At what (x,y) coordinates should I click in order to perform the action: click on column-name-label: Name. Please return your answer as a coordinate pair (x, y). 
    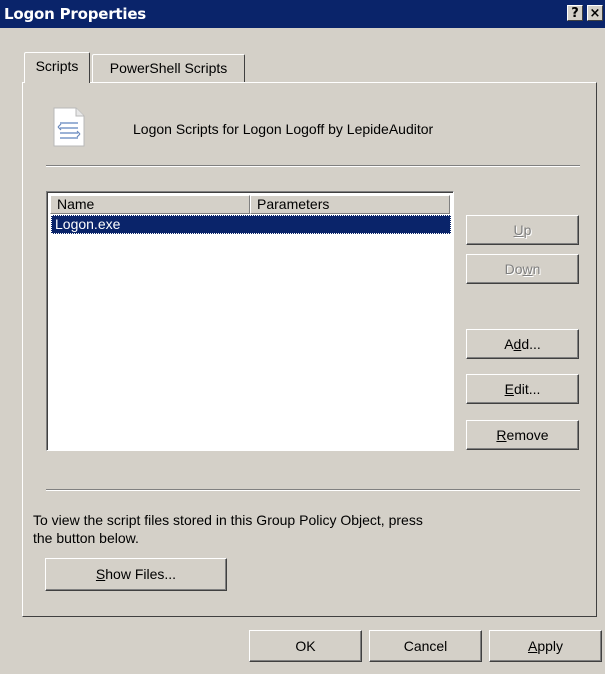
    Looking at the image, I should click on (76, 204).